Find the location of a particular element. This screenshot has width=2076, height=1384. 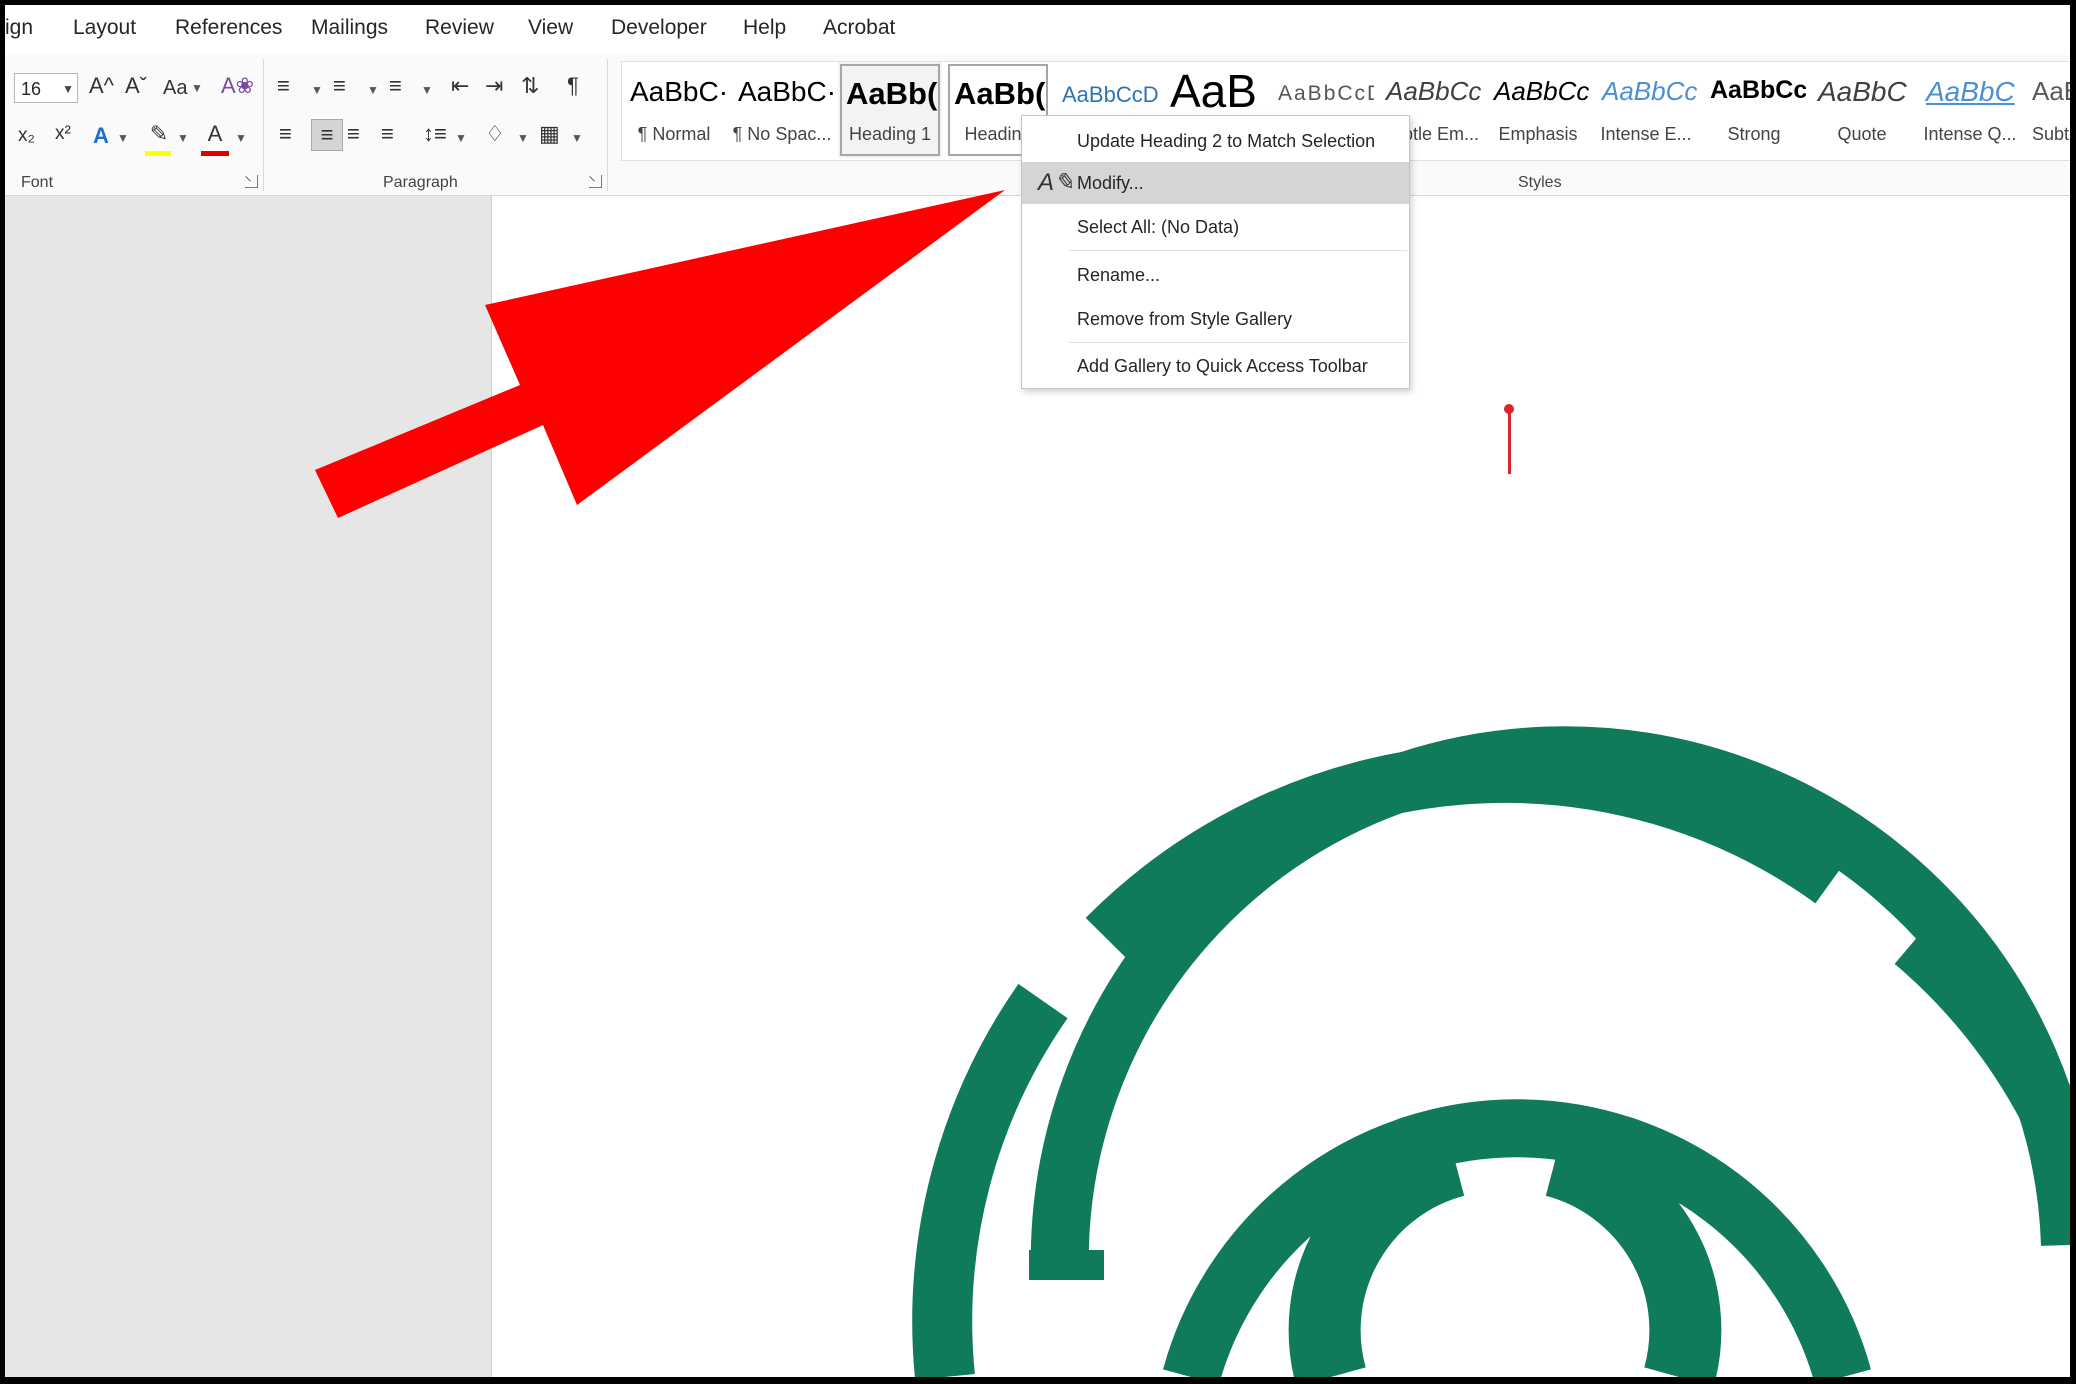

logo-ring-inner-right is located at coordinates (1633, 1251).